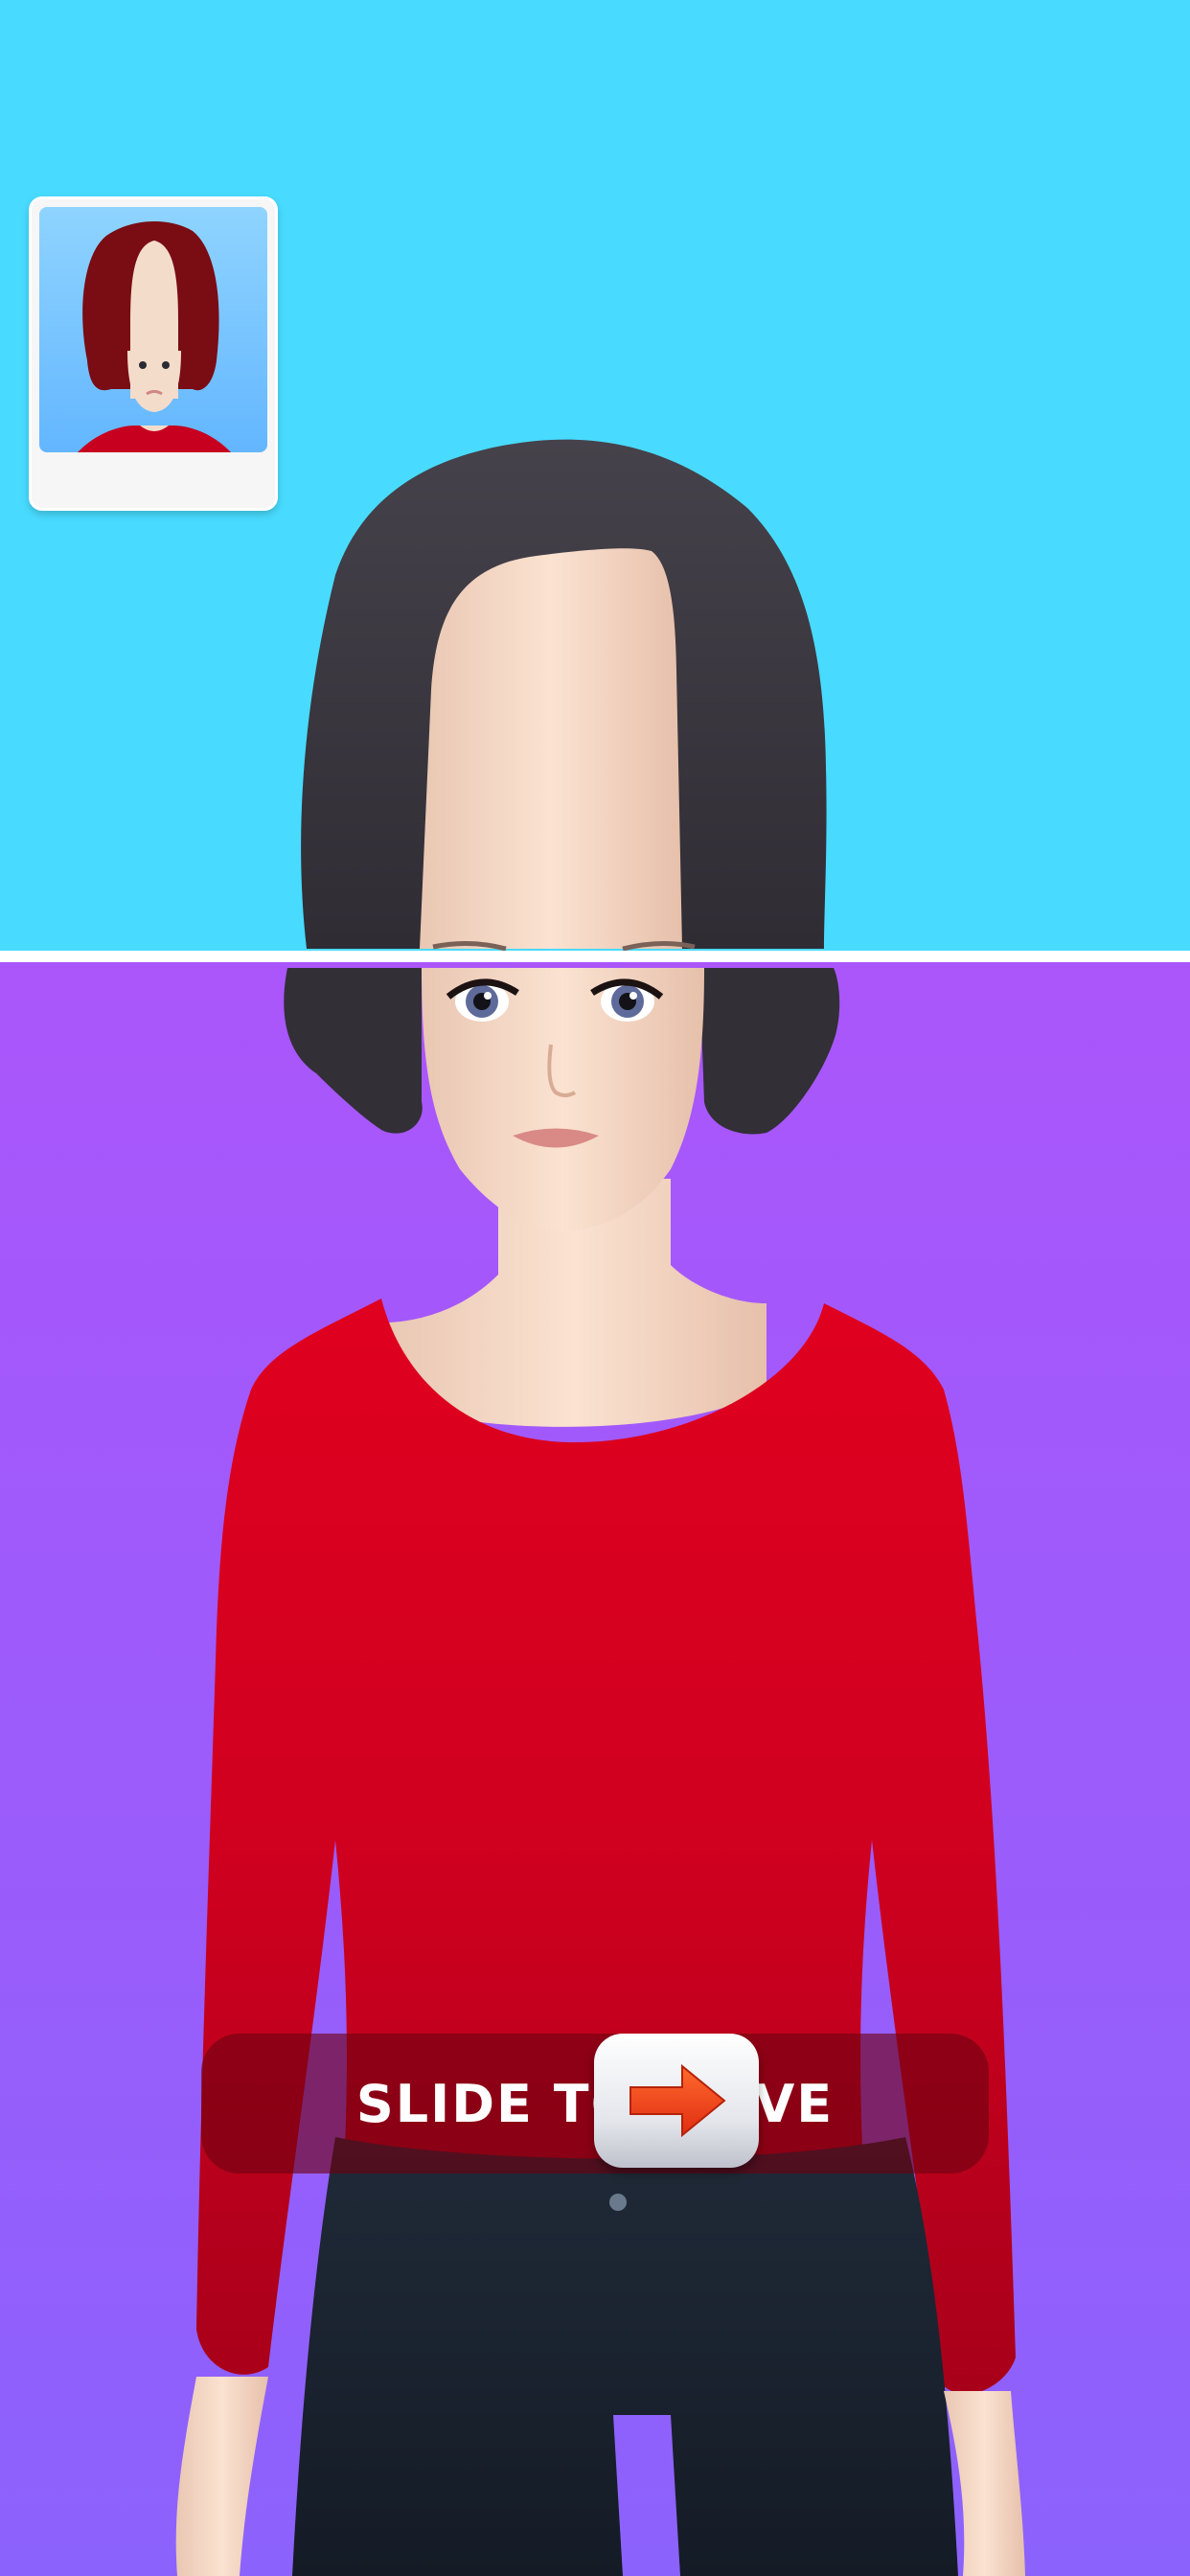 The width and height of the screenshot is (1190, 2576). I want to click on reference-character, so click(155, 336).